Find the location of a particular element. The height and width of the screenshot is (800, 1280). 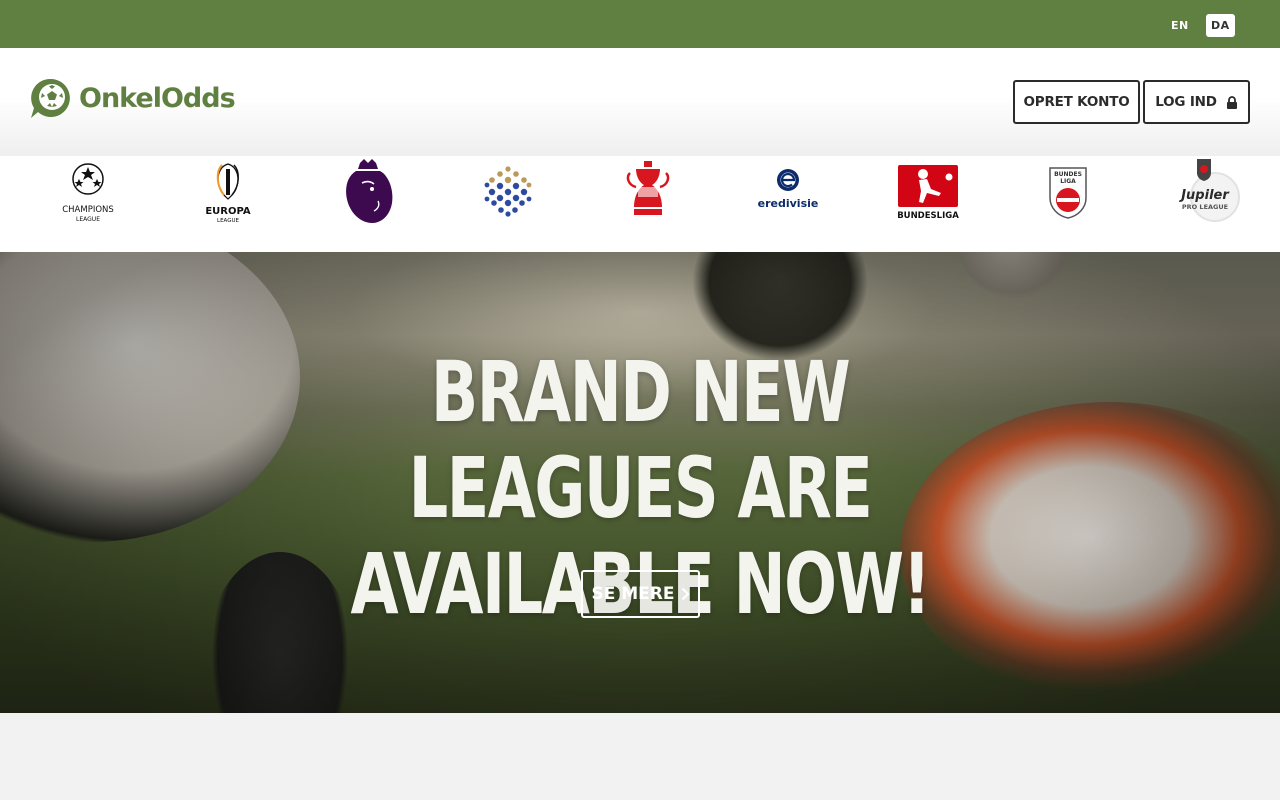

league-europa-league: EUROPA LEAGUE is located at coordinates (228, 192).